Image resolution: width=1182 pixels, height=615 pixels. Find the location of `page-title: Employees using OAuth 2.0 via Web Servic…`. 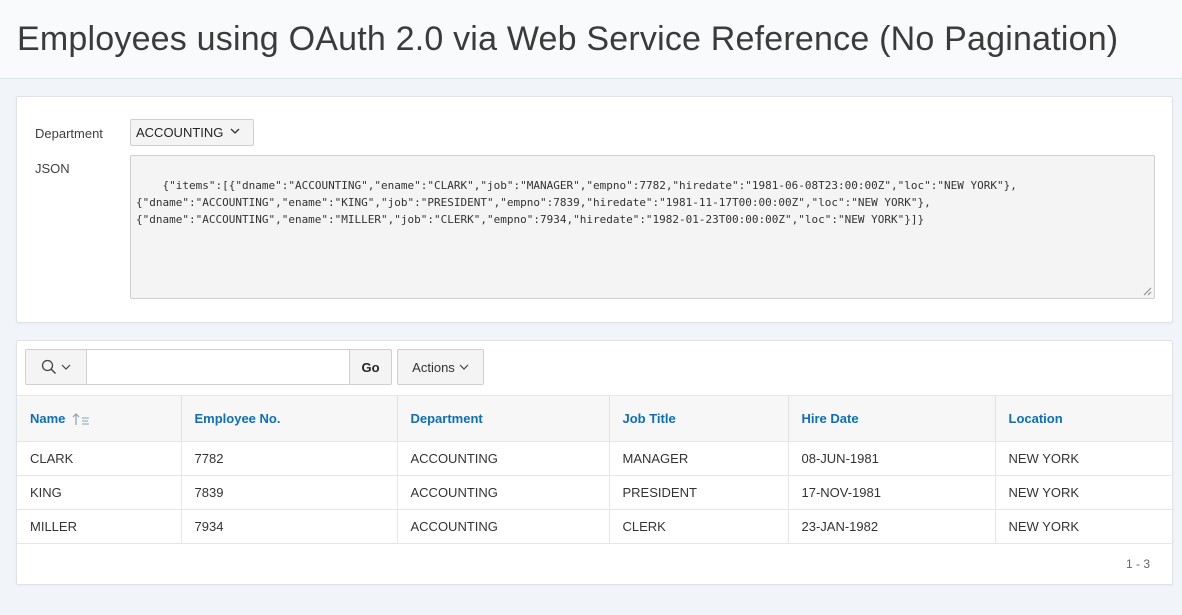

page-title: Employees using OAuth 2.0 via Web Servic… is located at coordinates (568, 38).